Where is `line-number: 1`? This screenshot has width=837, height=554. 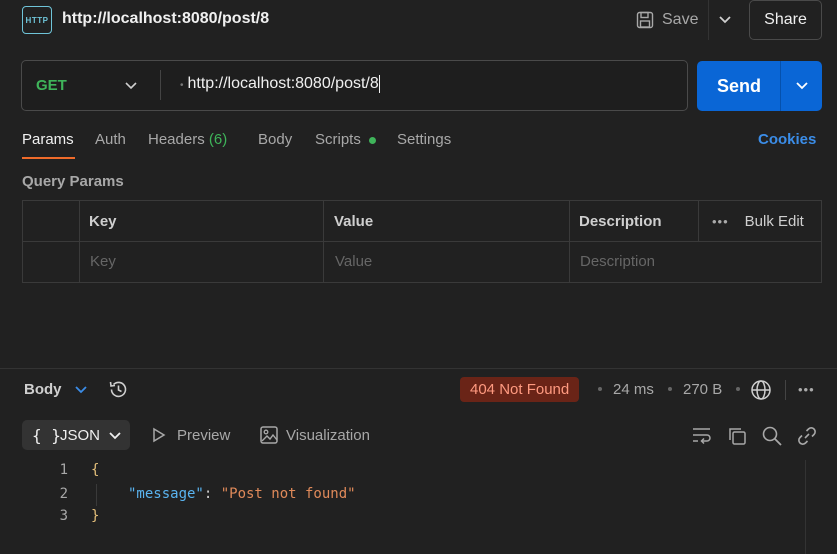 line-number: 1 is located at coordinates (63, 470).